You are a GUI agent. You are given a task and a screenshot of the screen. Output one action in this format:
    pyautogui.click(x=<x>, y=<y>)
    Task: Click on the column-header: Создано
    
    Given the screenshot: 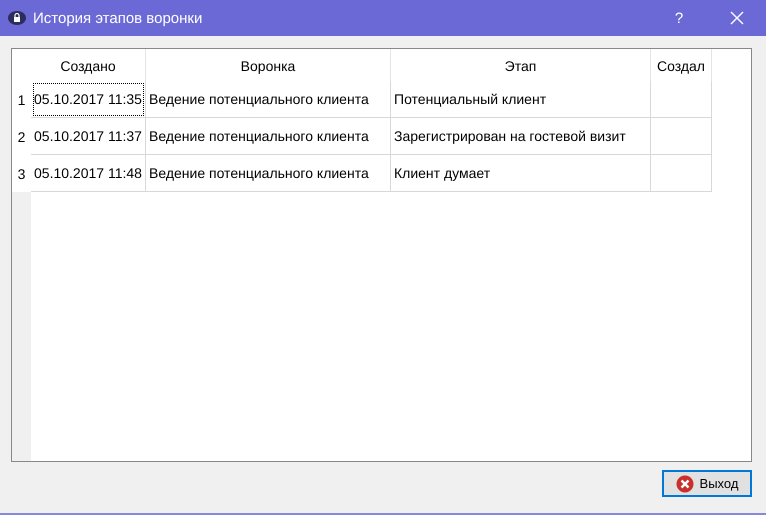 What is the action you would take?
    pyautogui.click(x=88, y=65)
    